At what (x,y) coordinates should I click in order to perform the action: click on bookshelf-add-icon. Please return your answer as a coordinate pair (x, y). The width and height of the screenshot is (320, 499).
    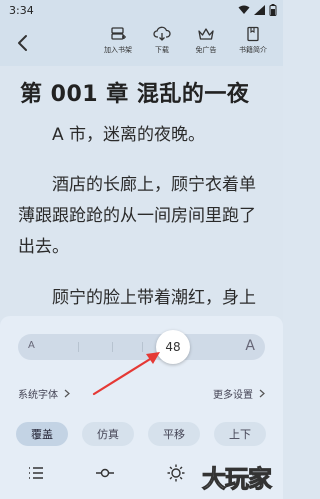
    Looking at the image, I should click on (118, 33).